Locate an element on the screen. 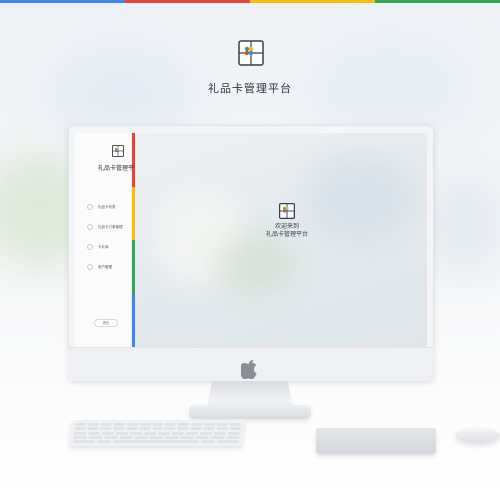  welcome-message: 欢迎来到 礼品卡管理平台 is located at coordinates (281, 231).